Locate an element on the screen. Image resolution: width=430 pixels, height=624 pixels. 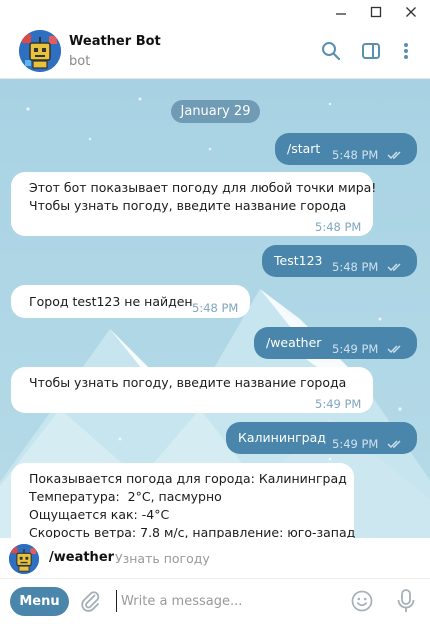
message-outgoing: /weather 5:49 PM is located at coordinates (335, 343).